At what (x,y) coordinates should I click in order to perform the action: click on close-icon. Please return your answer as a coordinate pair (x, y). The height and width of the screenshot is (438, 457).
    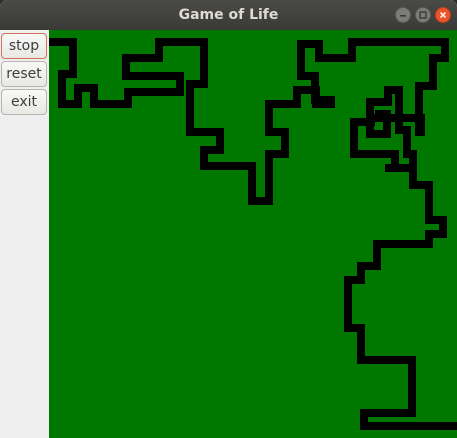
    Looking at the image, I should click on (443, 15).